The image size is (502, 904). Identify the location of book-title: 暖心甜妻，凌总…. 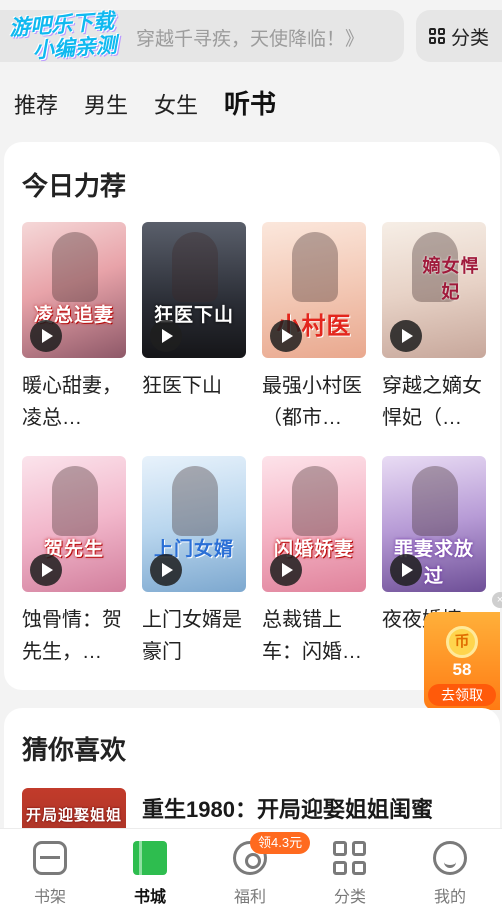
(74, 402).